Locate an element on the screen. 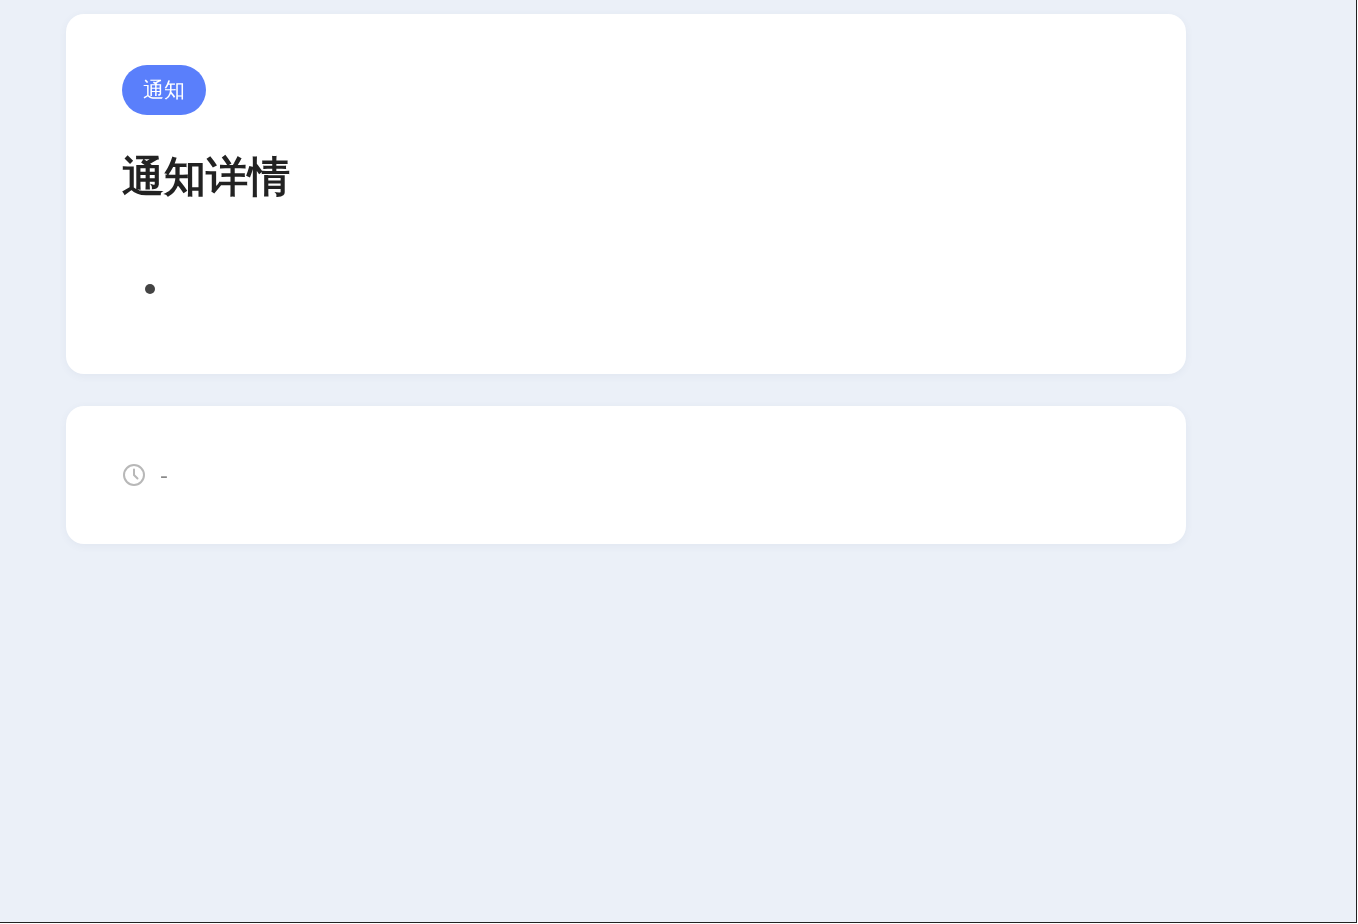 The width and height of the screenshot is (1358, 924). publish-time: - is located at coordinates (164, 475).